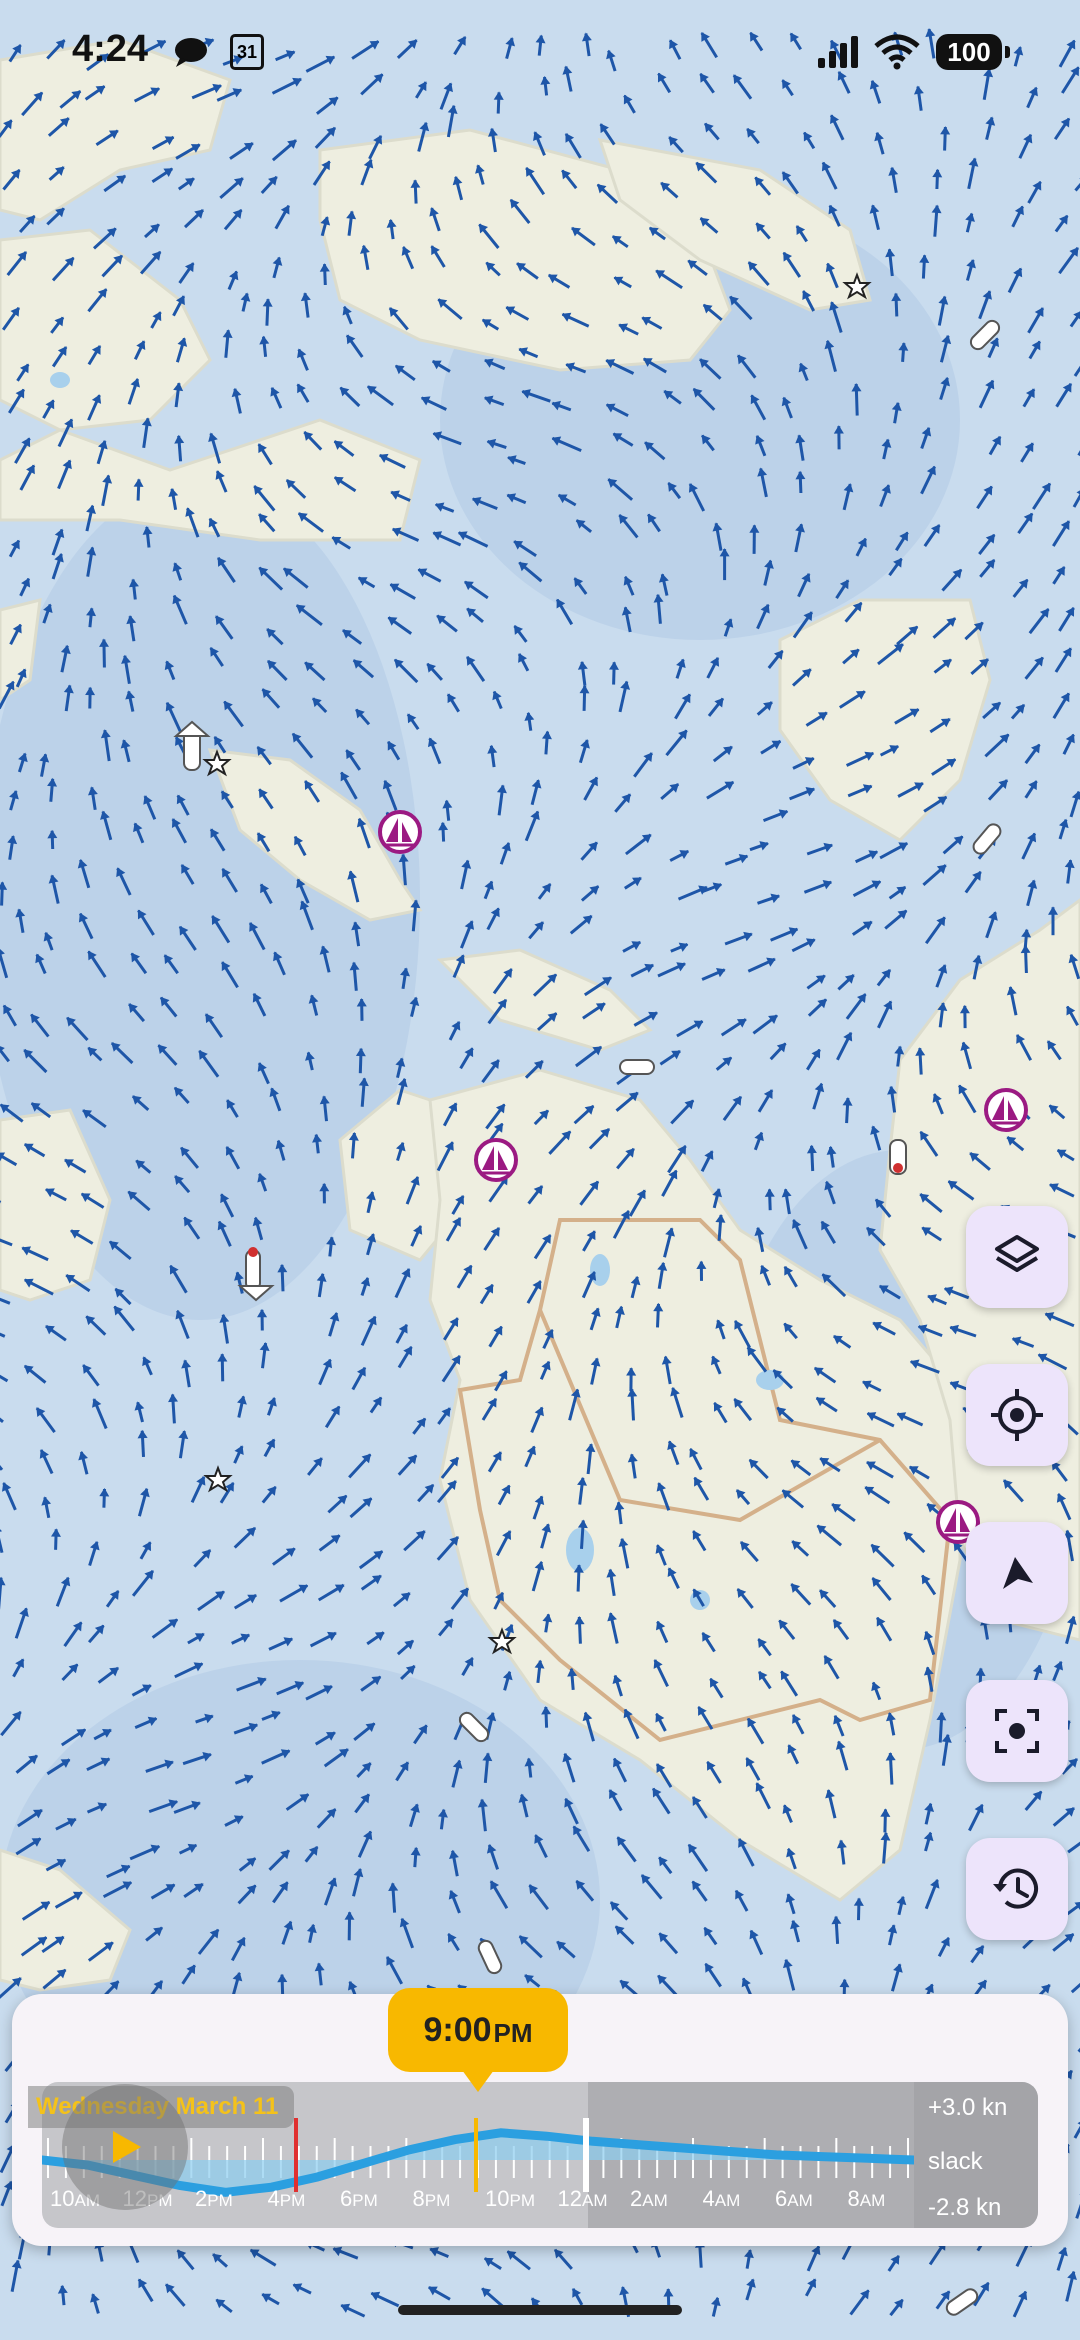 Image resolution: width=1080 pixels, height=2340 pixels. What do you see at coordinates (478, 2081) in the screenshot?
I see `time-bubble-pointer` at bounding box center [478, 2081].